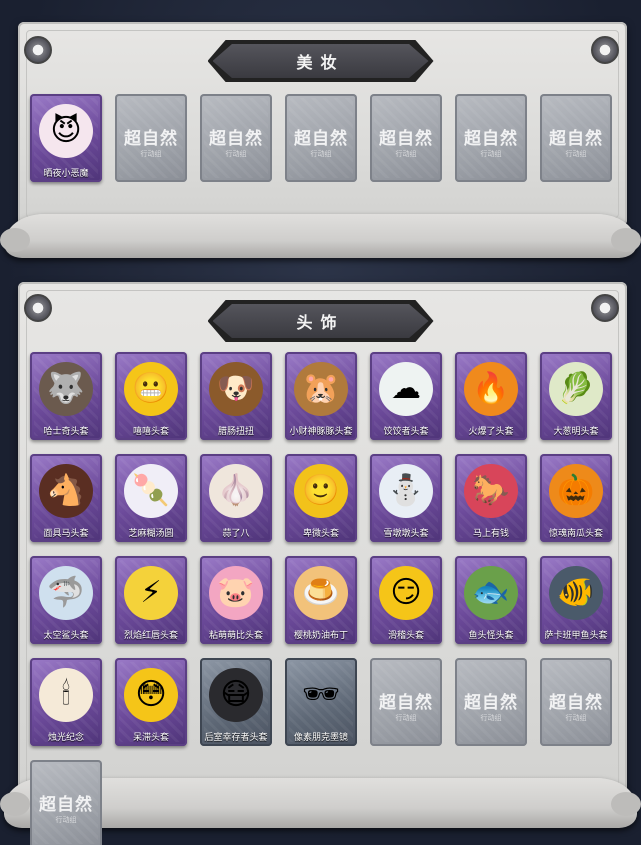 The image size is (641, 845). I want to click on item-card: 🐎 马上有钱, so click(491, 498).